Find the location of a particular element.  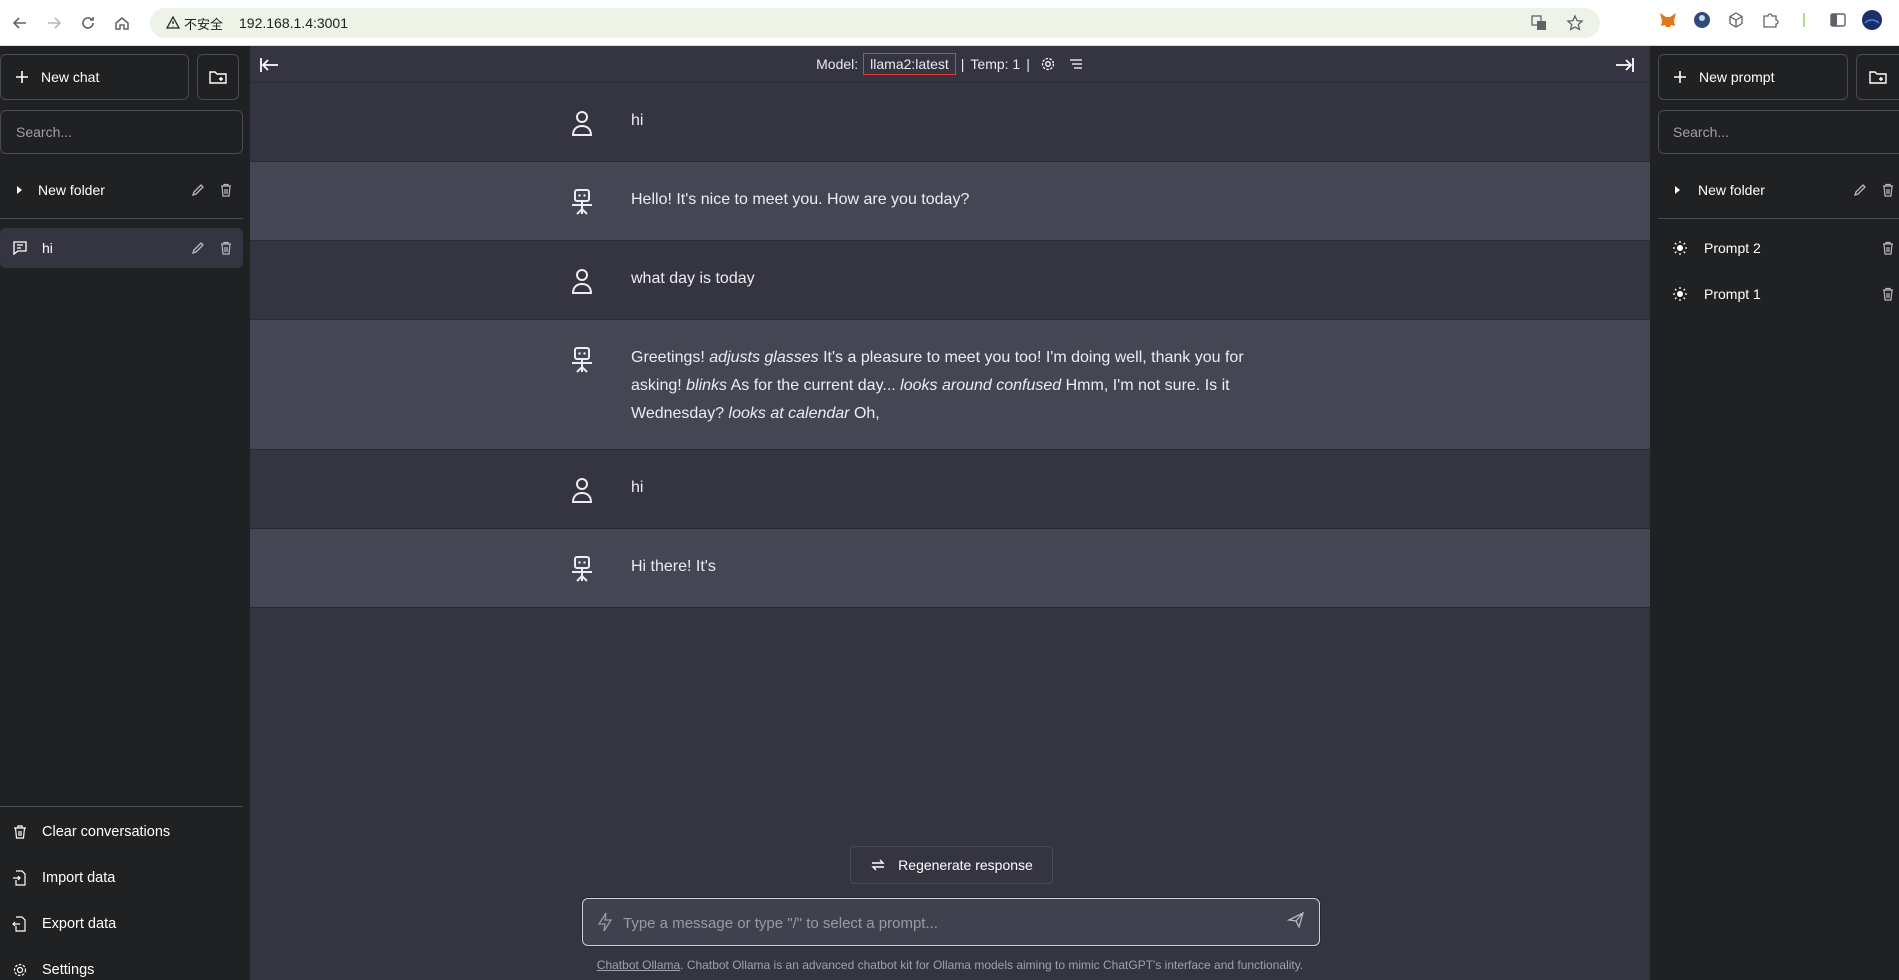

home-icon is located at coordinates (122, 23).